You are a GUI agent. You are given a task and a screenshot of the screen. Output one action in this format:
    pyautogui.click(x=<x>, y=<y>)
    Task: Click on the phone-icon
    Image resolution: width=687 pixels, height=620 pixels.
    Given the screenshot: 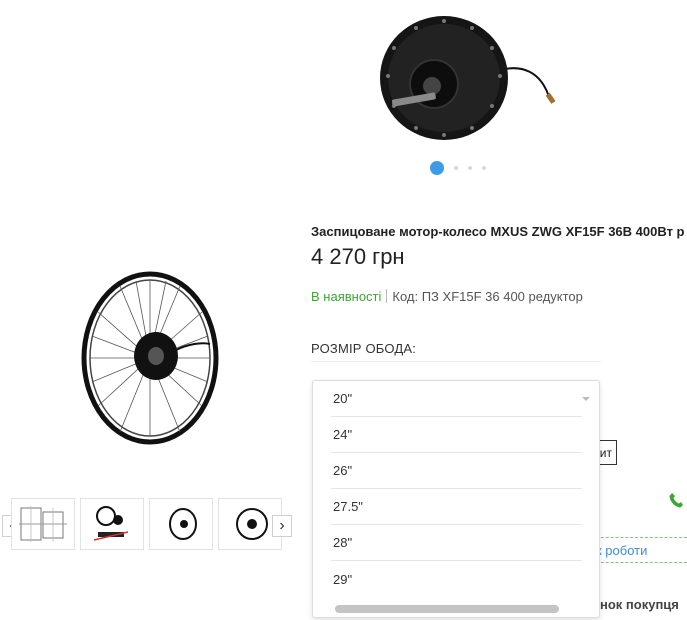 What is the action you would take?
    pyautogui.click(x=676, y=502)
    